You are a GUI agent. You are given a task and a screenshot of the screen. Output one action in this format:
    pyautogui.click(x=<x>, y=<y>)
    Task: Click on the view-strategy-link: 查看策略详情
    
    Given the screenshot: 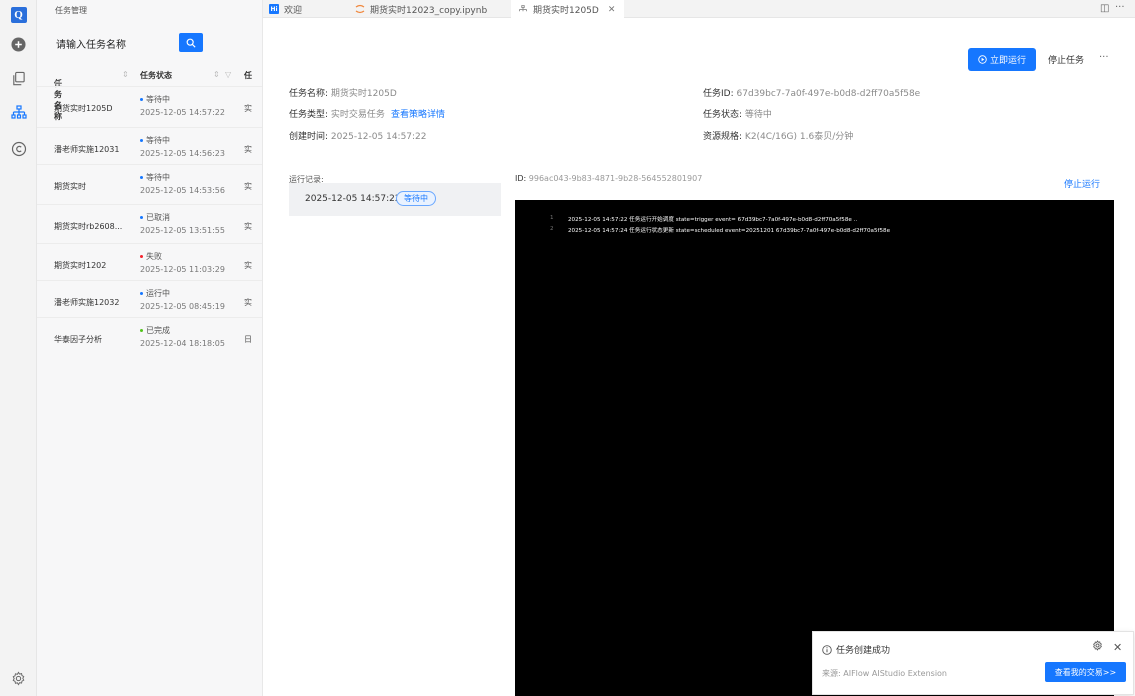 What is the action you would take?
    pyautogui.click(x=418, y=115)
    